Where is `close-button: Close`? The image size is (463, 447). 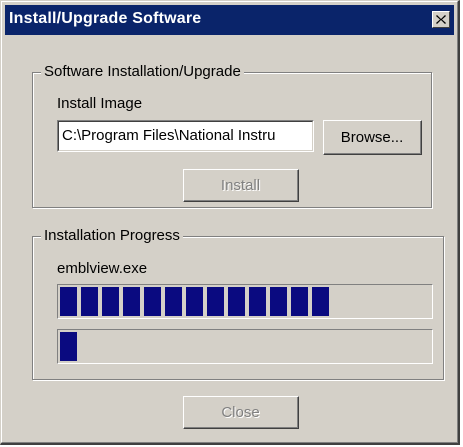 close-button: Close is located at coordinates (241, 412).